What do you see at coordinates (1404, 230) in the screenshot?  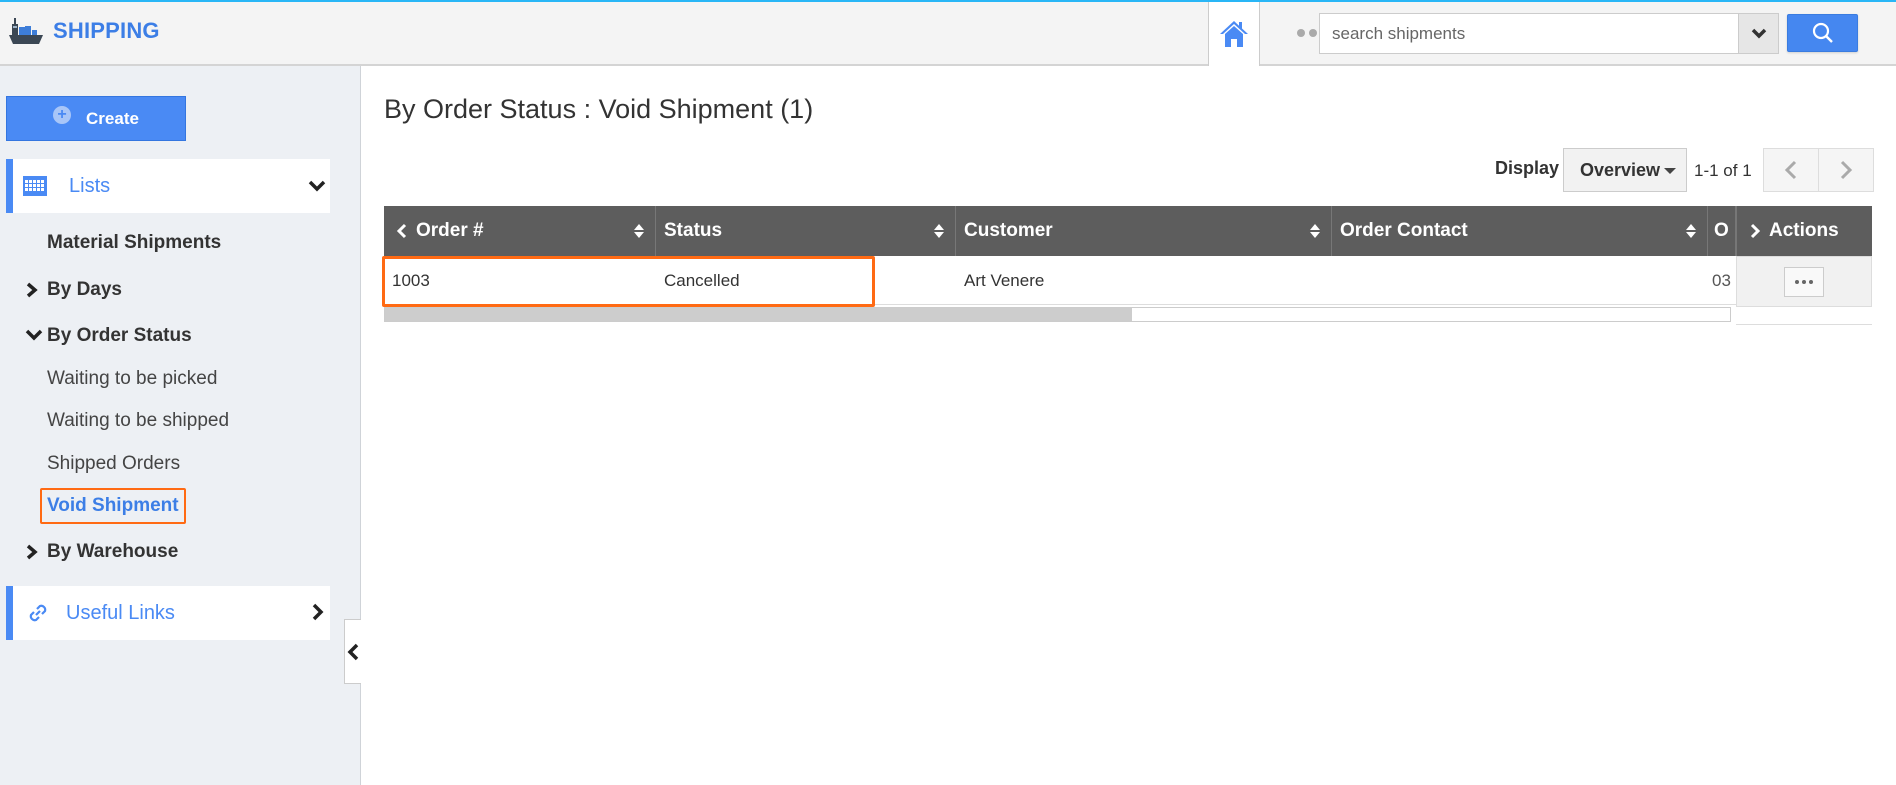 I see `column-label: Order Contact` at bounding box center [1404, 230].